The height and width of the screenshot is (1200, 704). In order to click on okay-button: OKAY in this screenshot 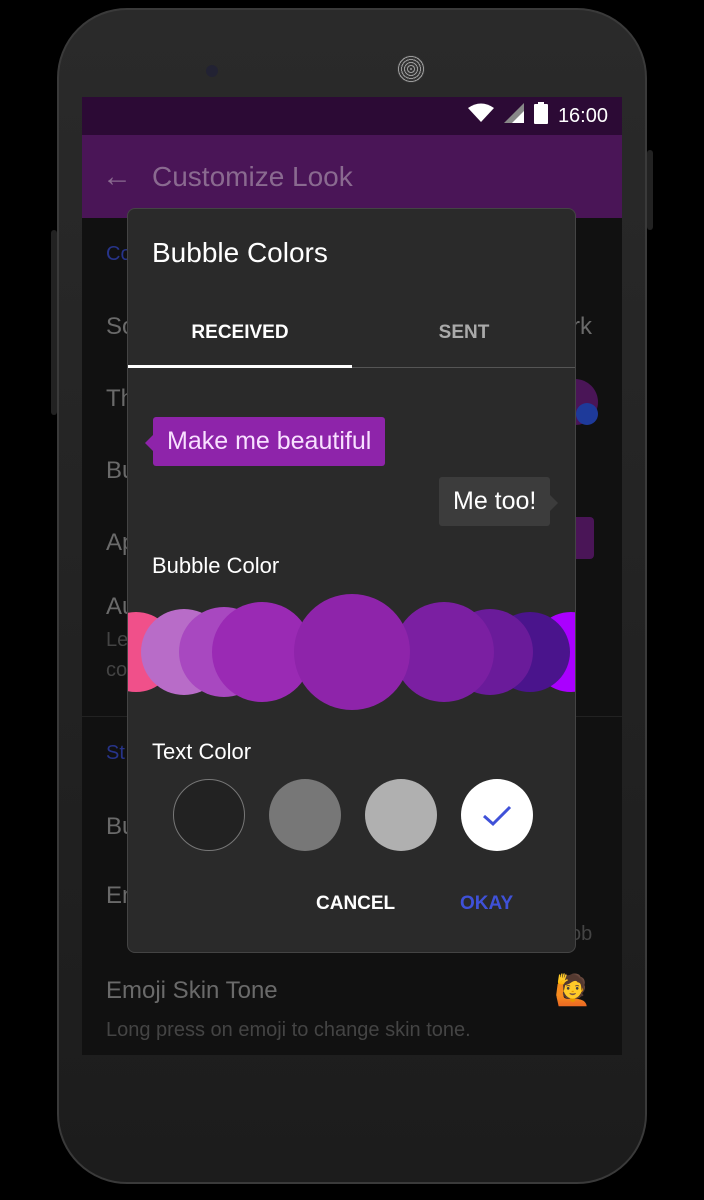, I will do `click(486, 904)`.